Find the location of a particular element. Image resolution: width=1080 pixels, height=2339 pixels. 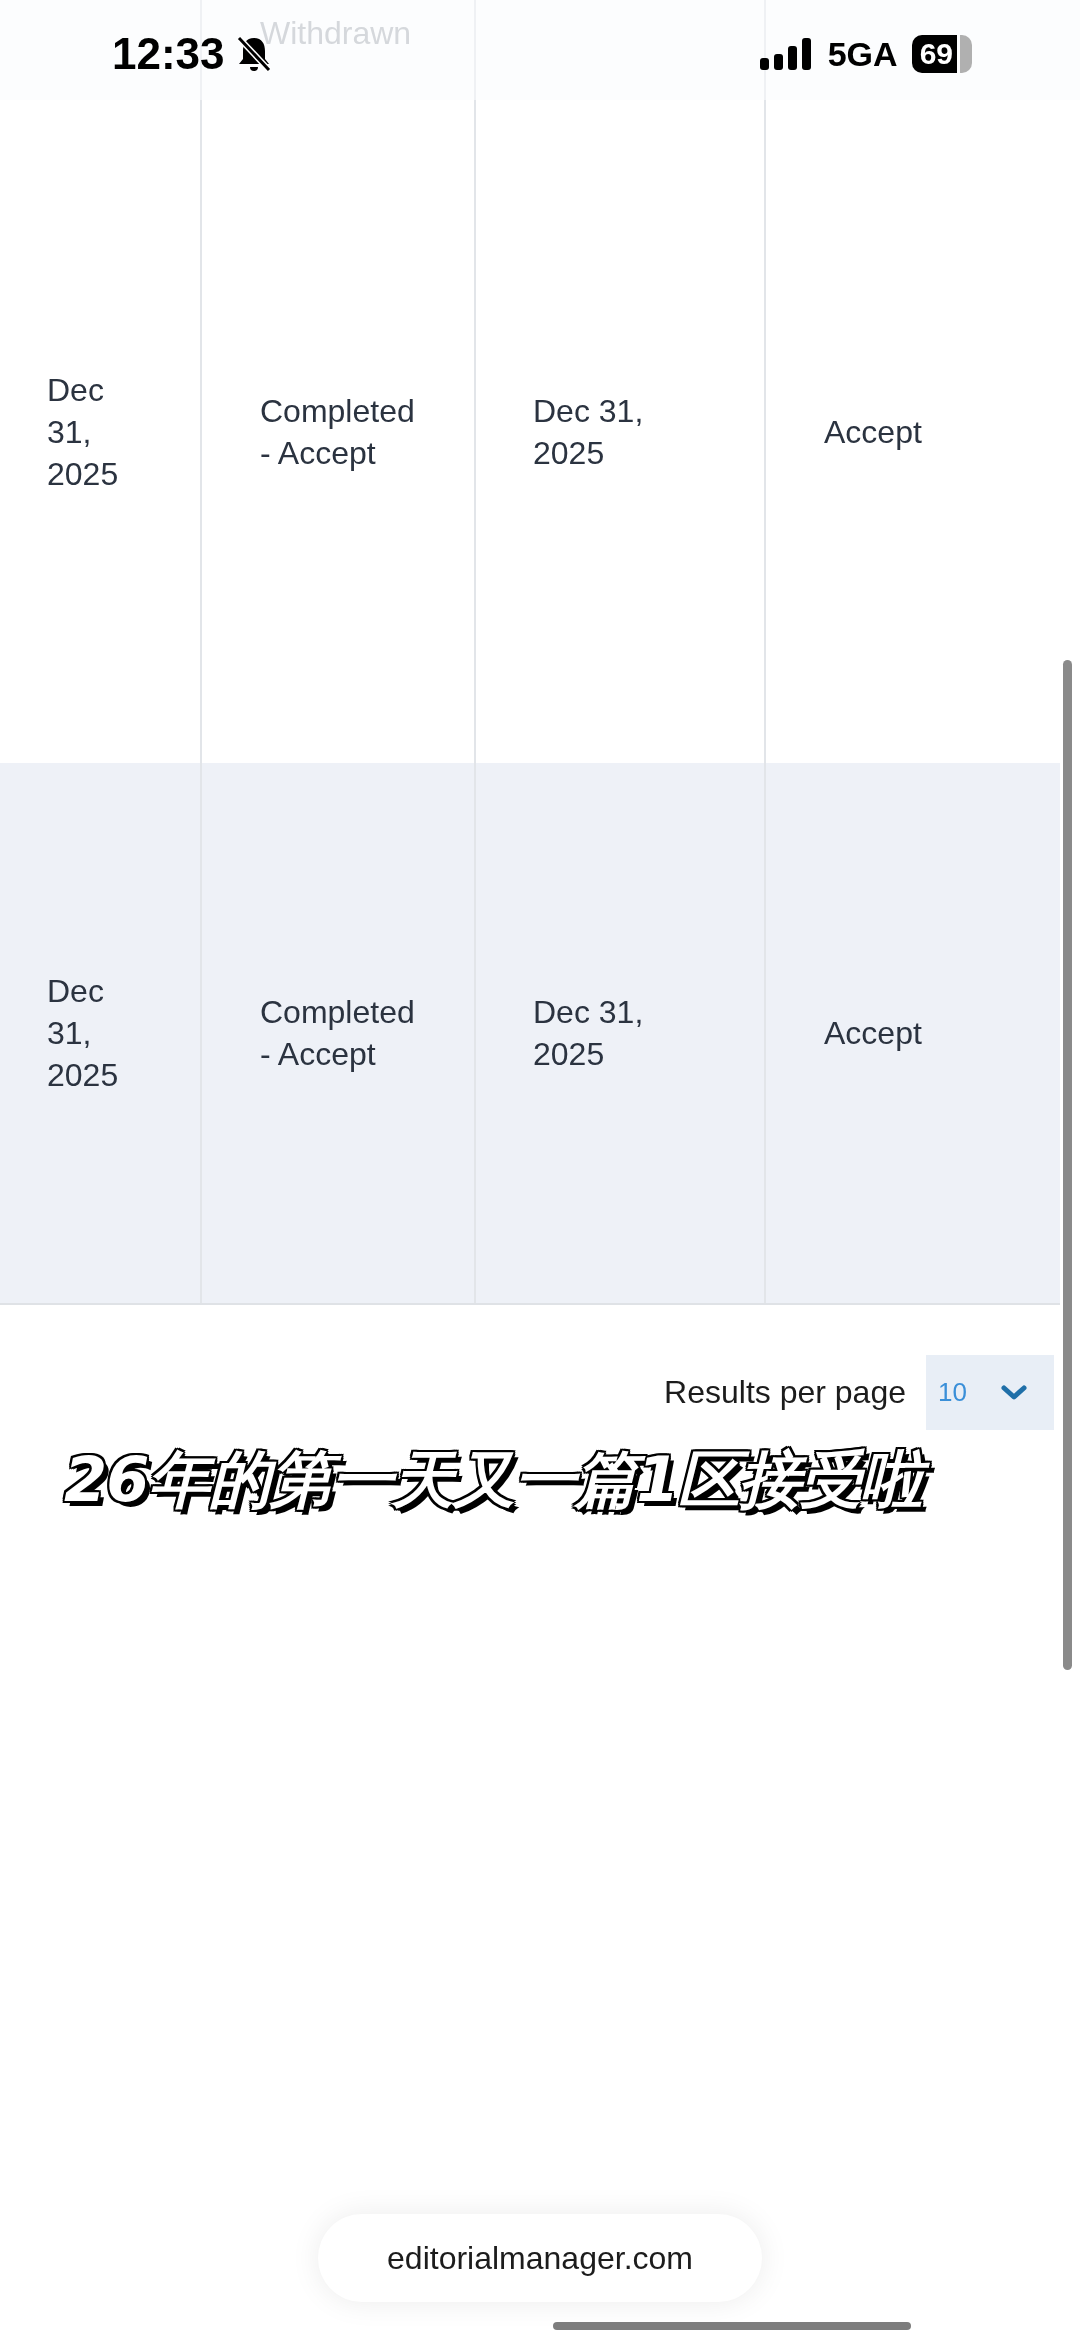

signal-icon is located at coordinates (786, 54).